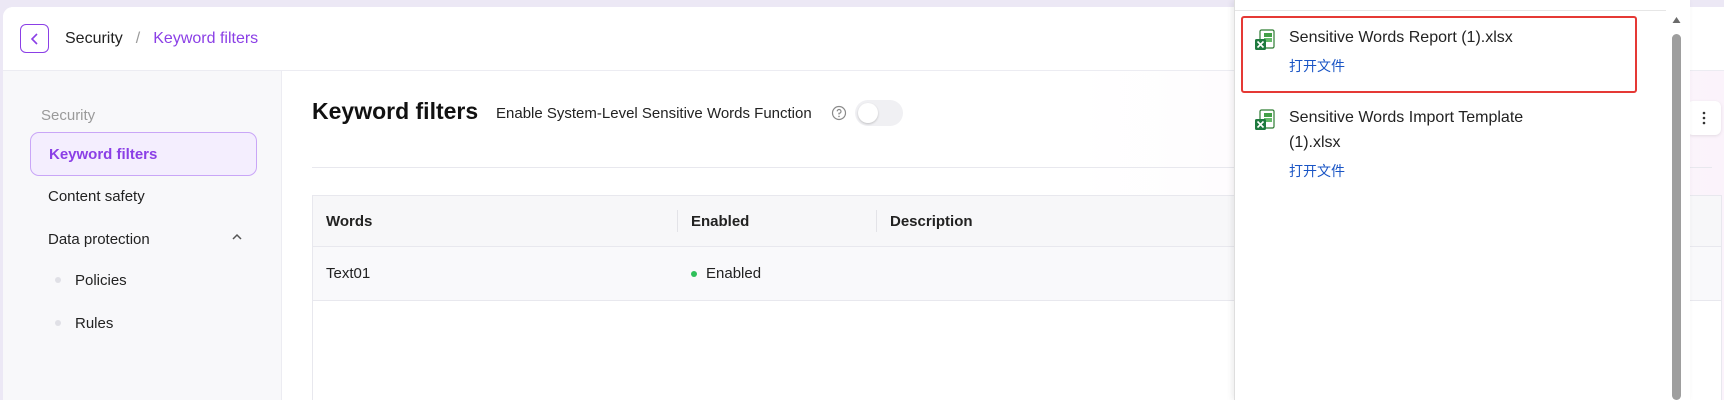 The width and height of the screenshot is (1724, 400). Describe the element at coordinates (94, 39) in the screenshot. I see `breadcrumb-security: Security` at that location.